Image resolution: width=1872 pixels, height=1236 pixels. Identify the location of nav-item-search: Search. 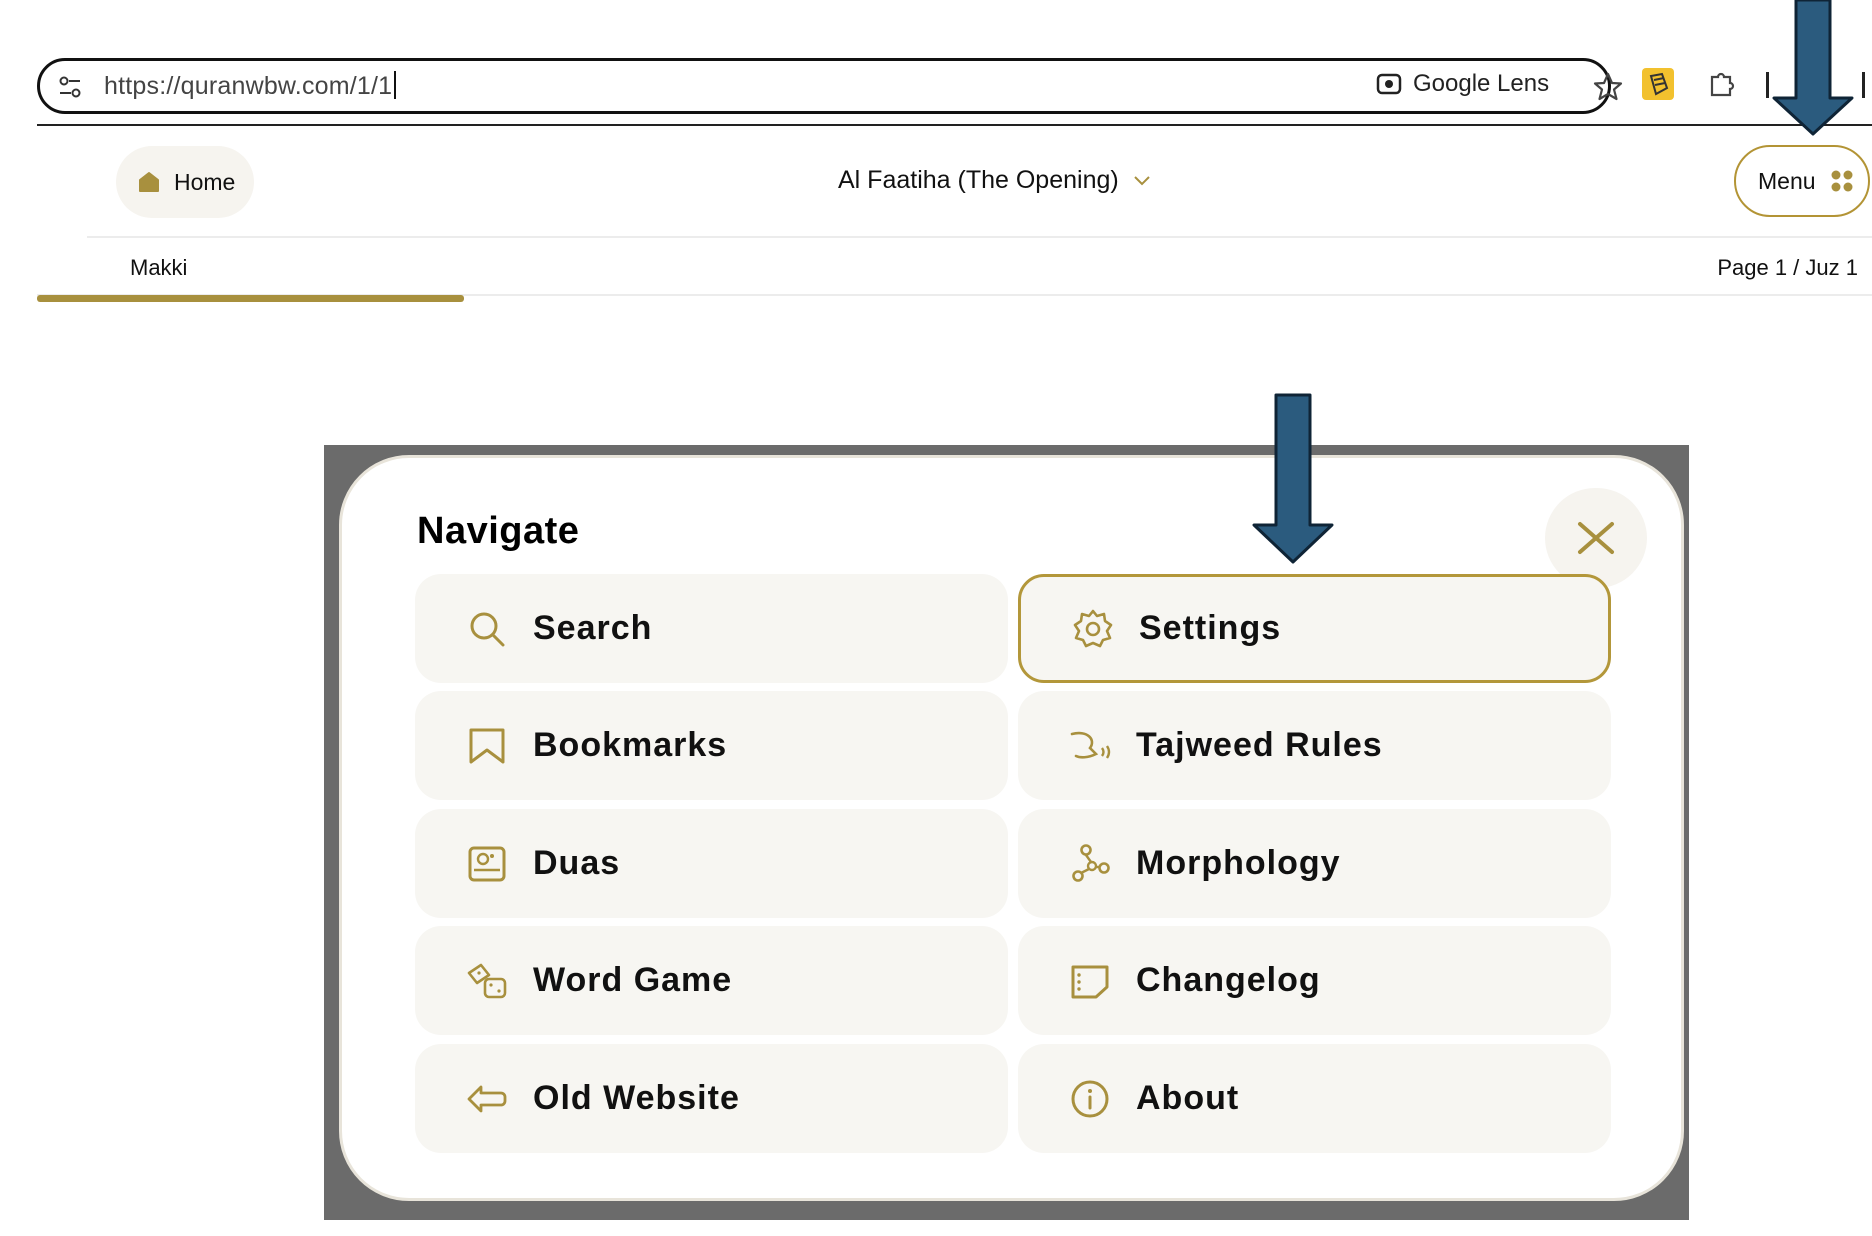
(711, 628).